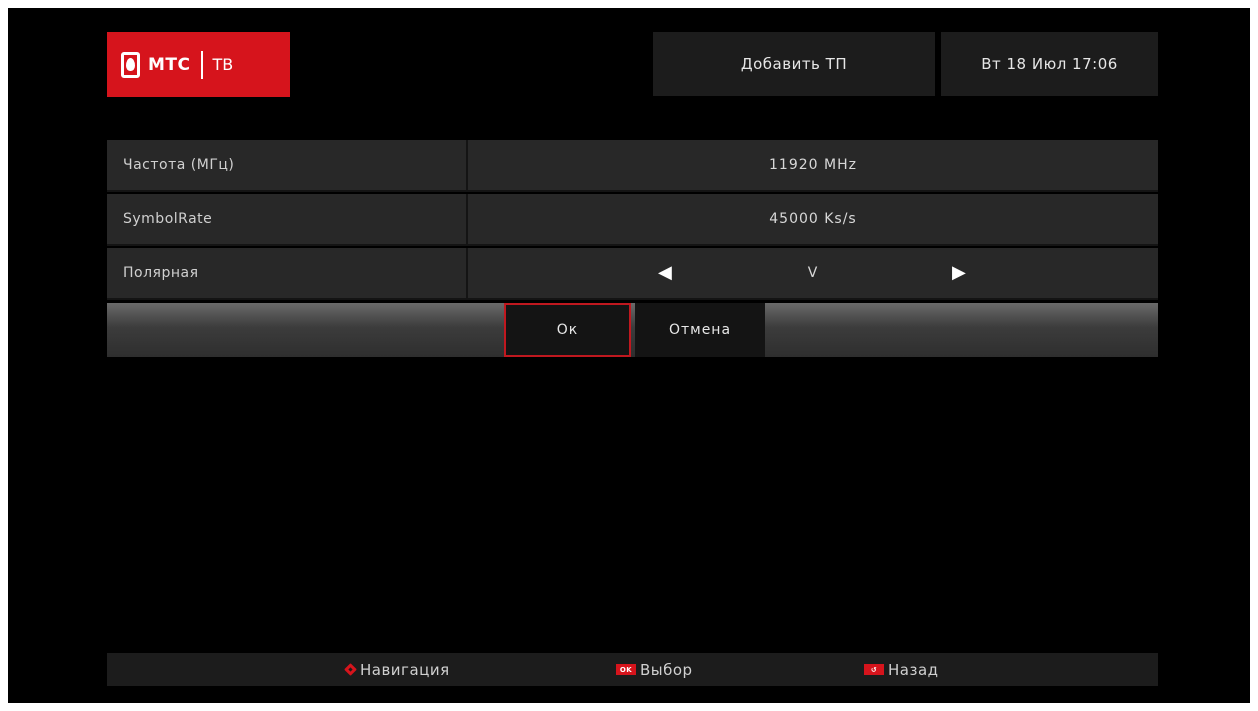 Image resolution: width=1258 pixels, height=711 pixels. I want to click on symbolrate-value: 45000 Ks/s, so click(813, 219).